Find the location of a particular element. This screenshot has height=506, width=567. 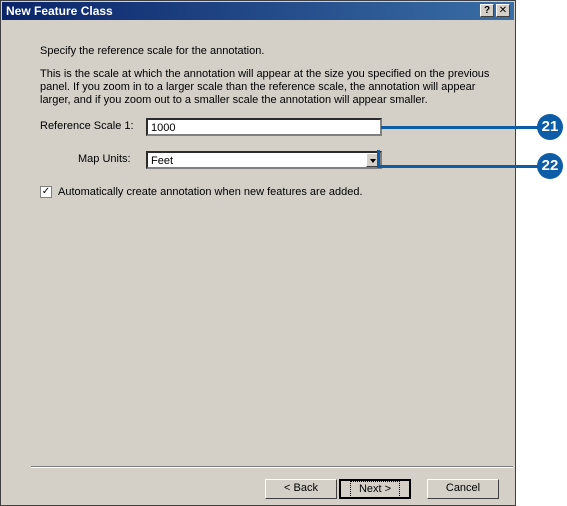

title-bar: New Feature Class ? ✕ is located at coordinates (258, 11).